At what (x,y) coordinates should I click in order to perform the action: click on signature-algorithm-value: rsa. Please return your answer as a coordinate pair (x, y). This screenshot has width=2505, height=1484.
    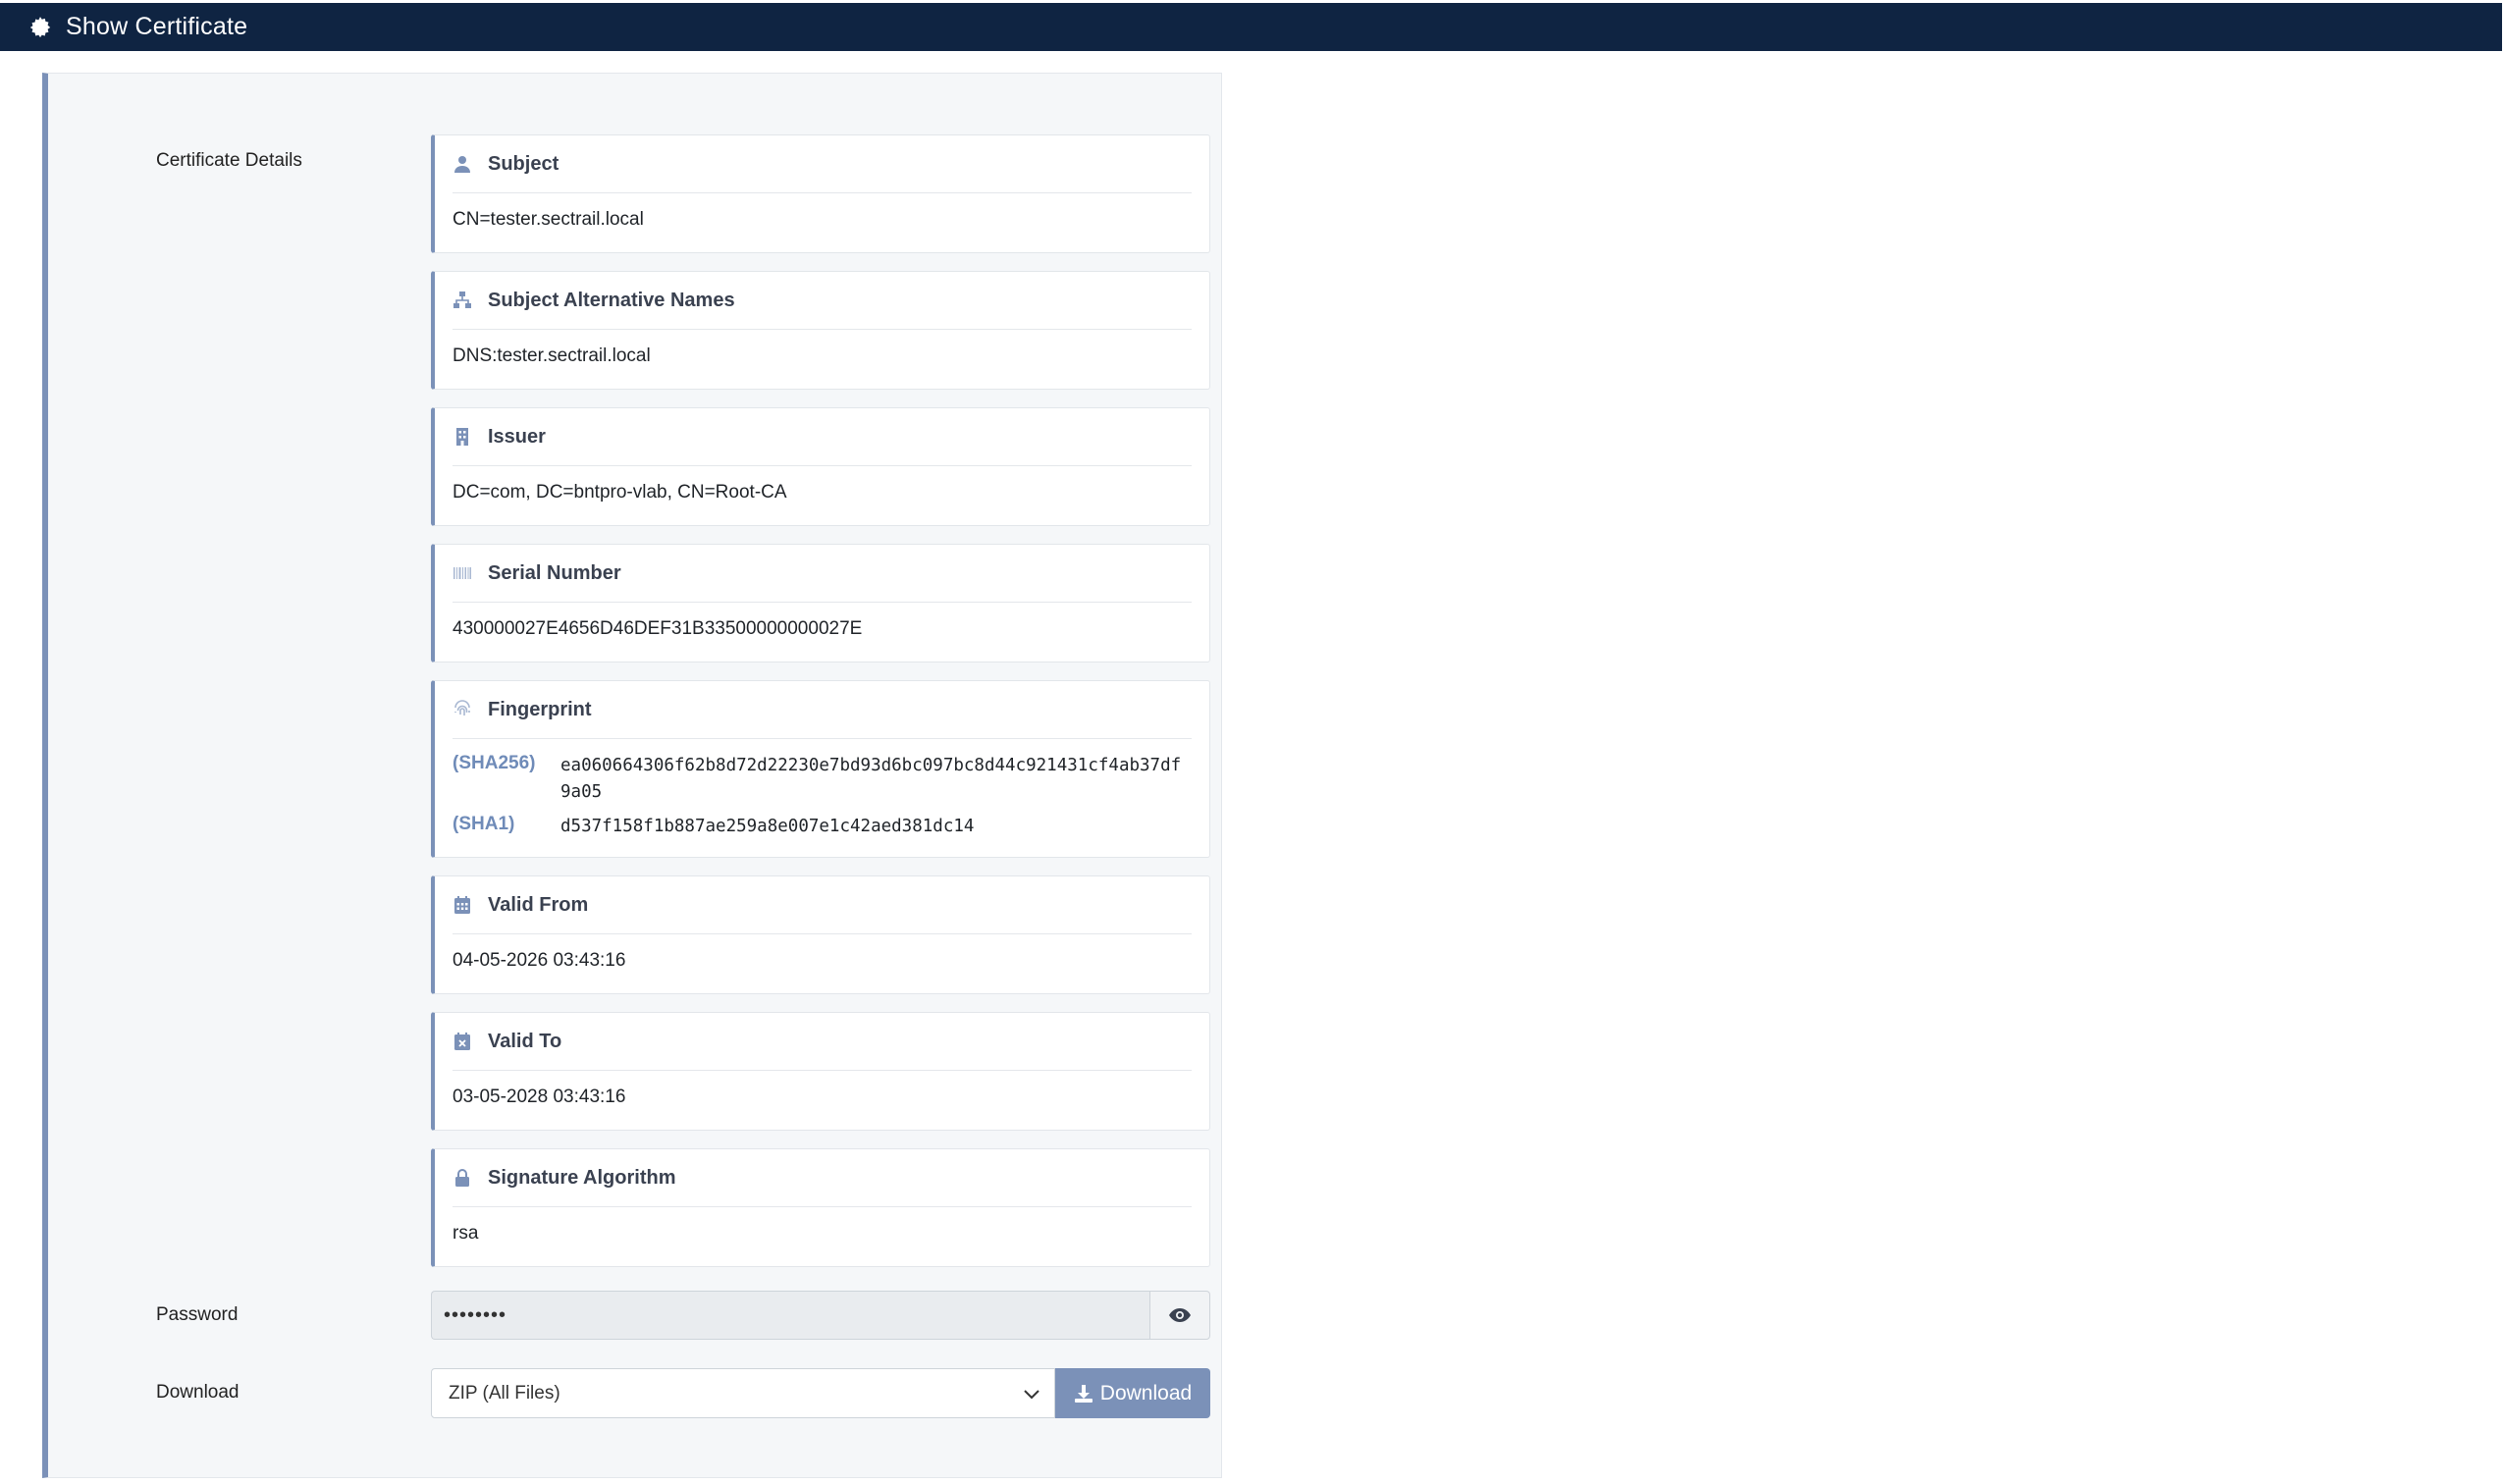
    Looking at the image, I should click on (466, 1233).